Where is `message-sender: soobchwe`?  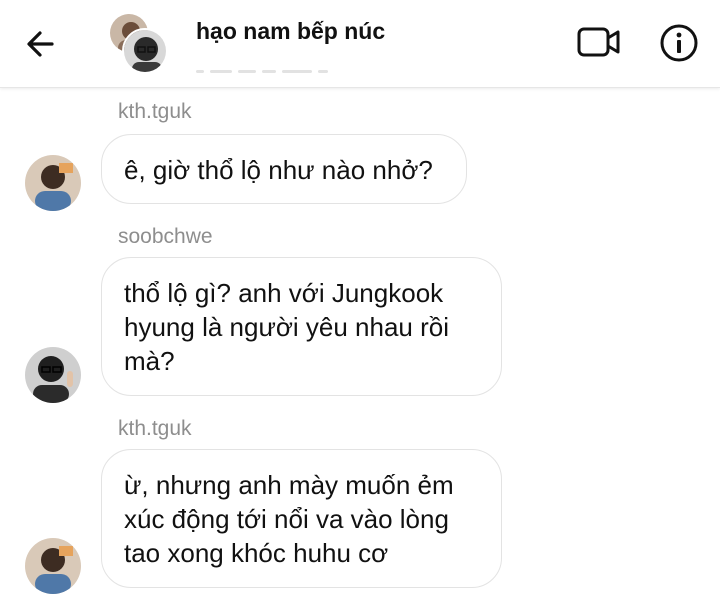 message-sender: soobchwe is located at coordinates (165, 236).